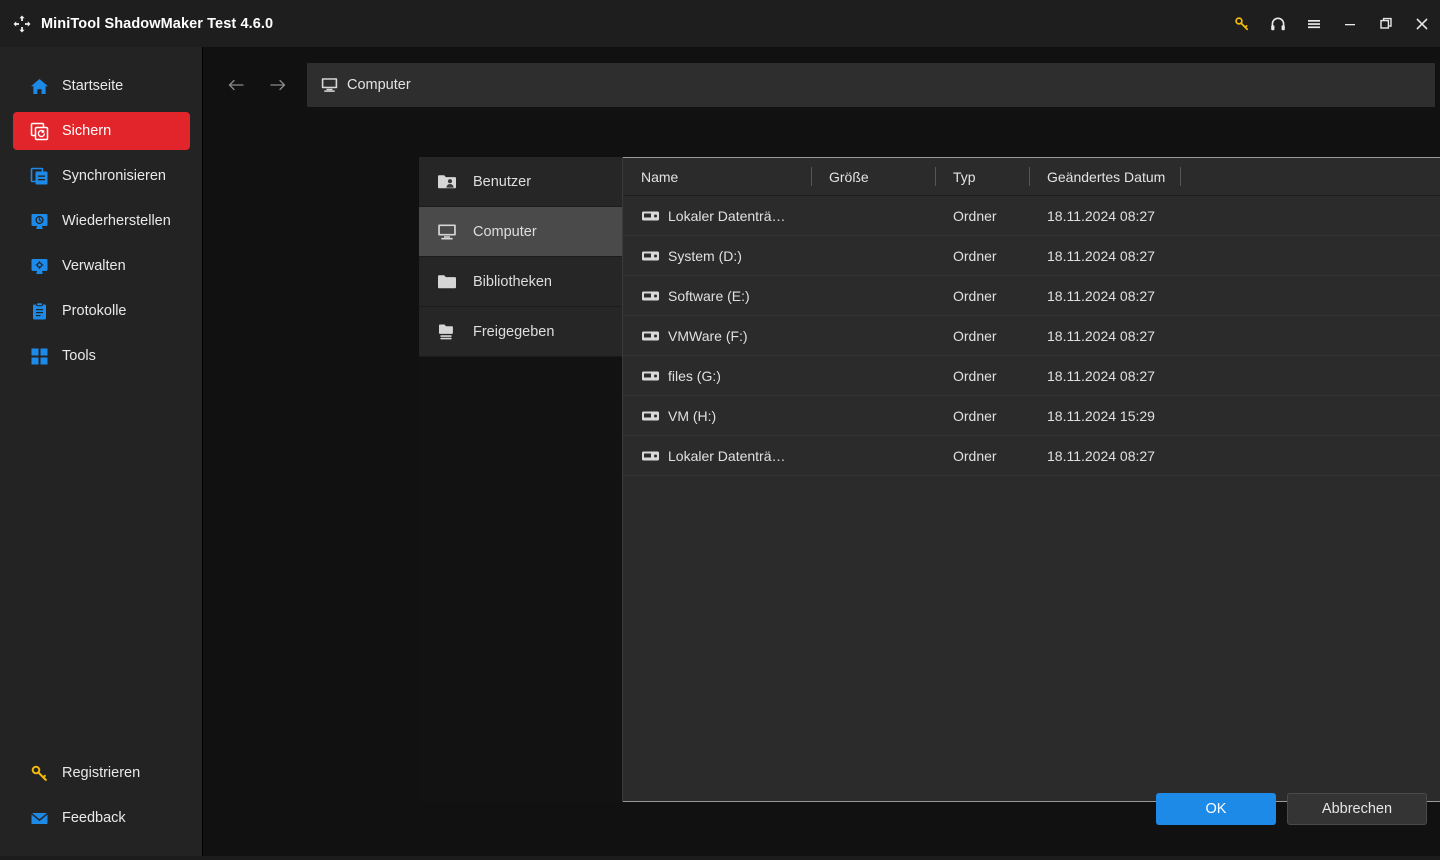 This screenshot has width=1440, height=860. I want to click on sidebar-item-startseite: Startseite, so click(101, 86).